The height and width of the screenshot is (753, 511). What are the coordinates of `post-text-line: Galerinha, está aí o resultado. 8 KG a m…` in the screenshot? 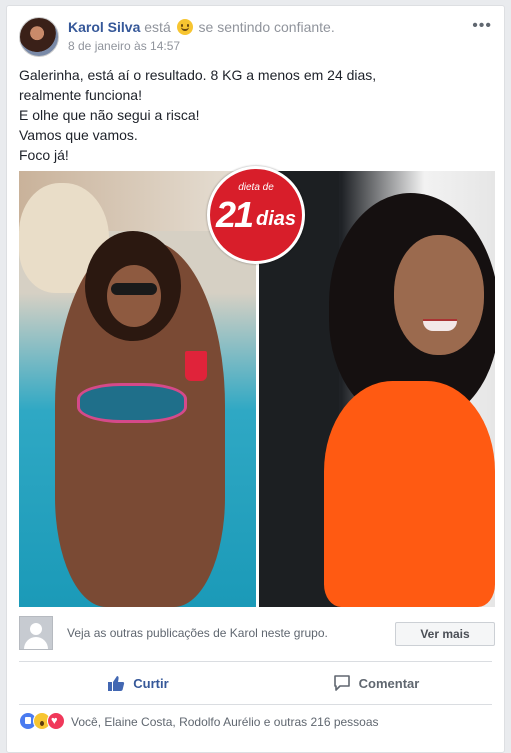 It's located at (198, 75).